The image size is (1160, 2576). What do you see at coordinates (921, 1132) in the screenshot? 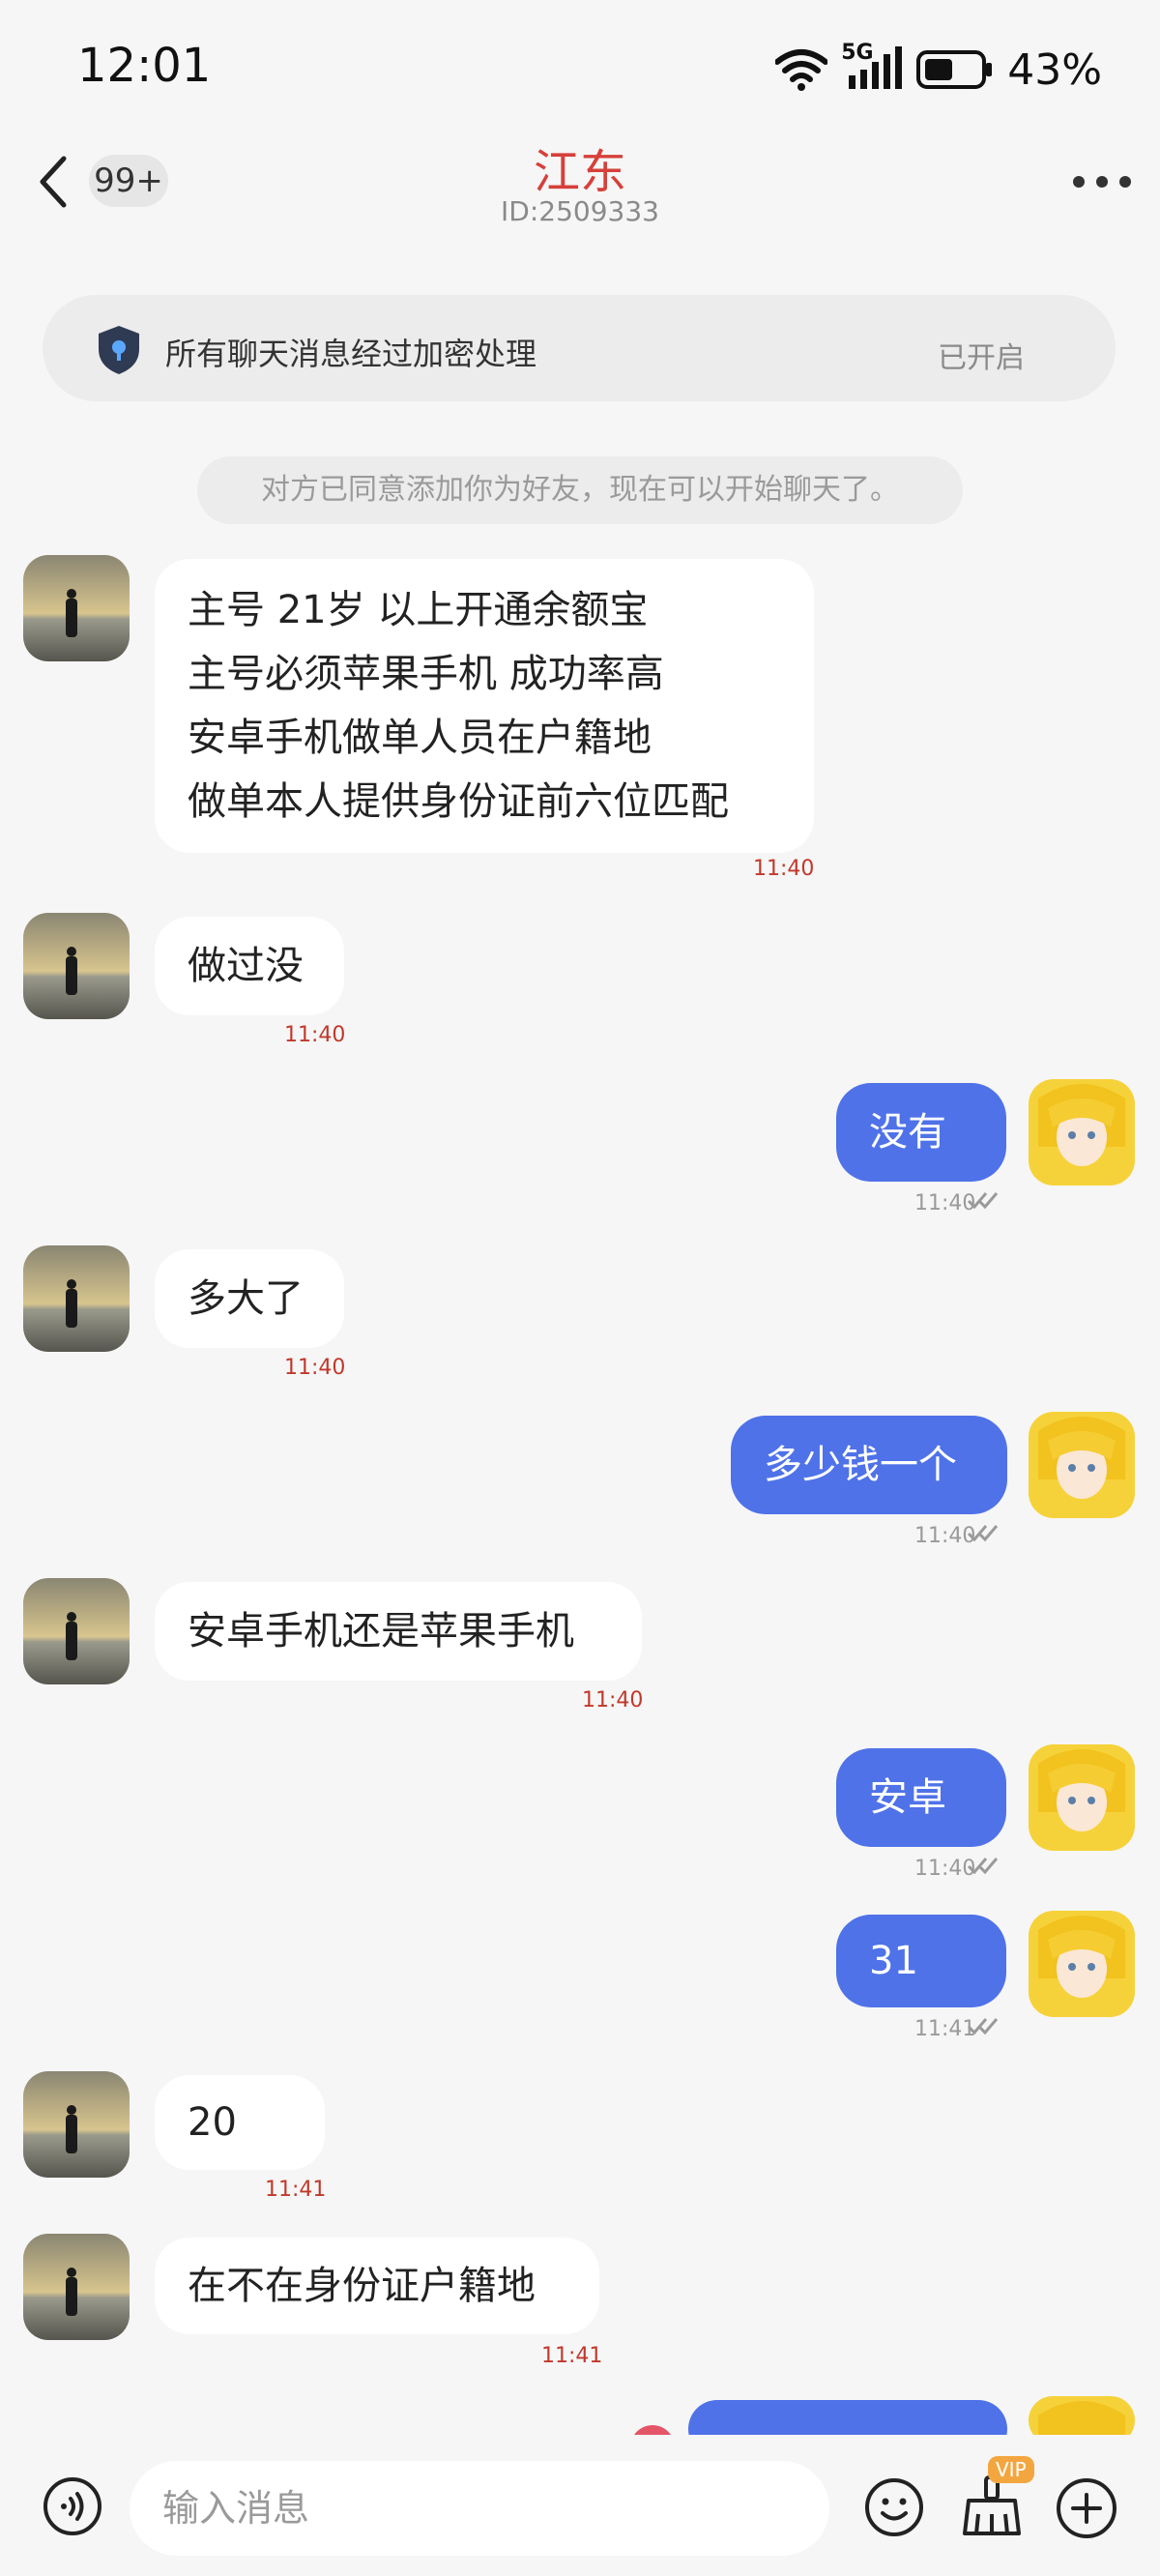
I see `message-bubble-outgoing: 没有` at bounding box center [921, 1132].